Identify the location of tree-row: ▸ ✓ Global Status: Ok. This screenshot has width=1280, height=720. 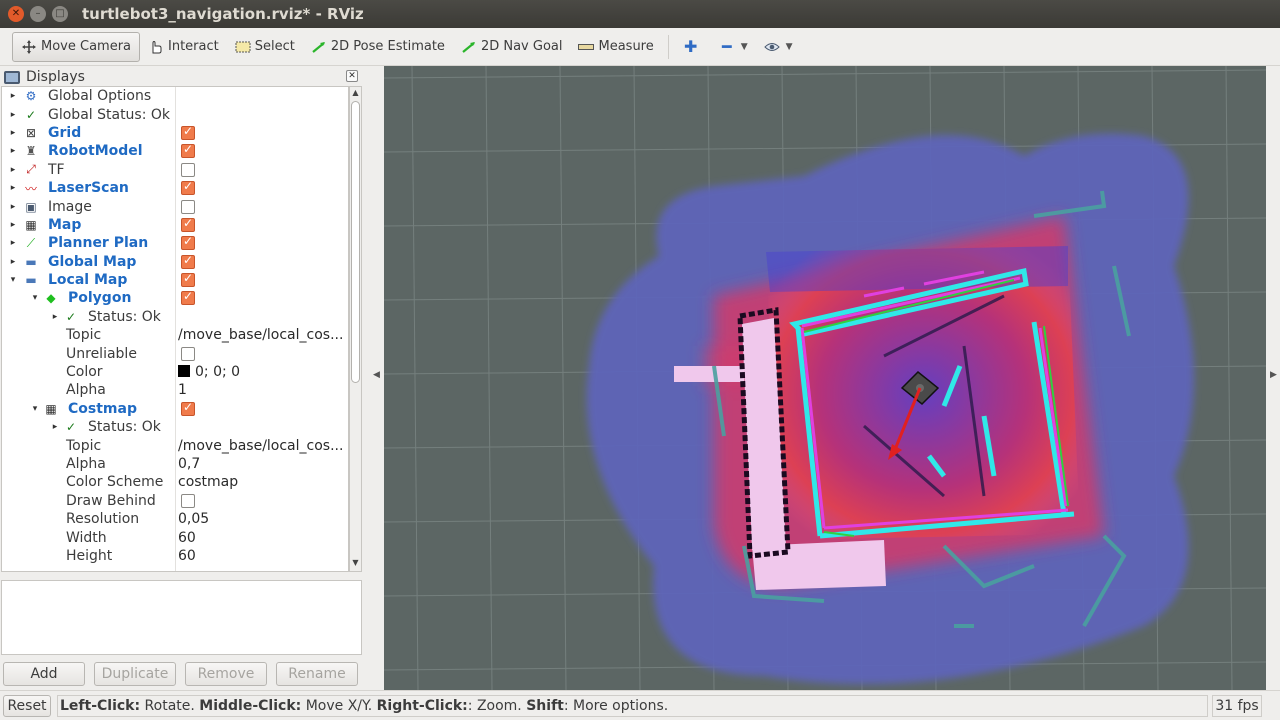
(175, 114).